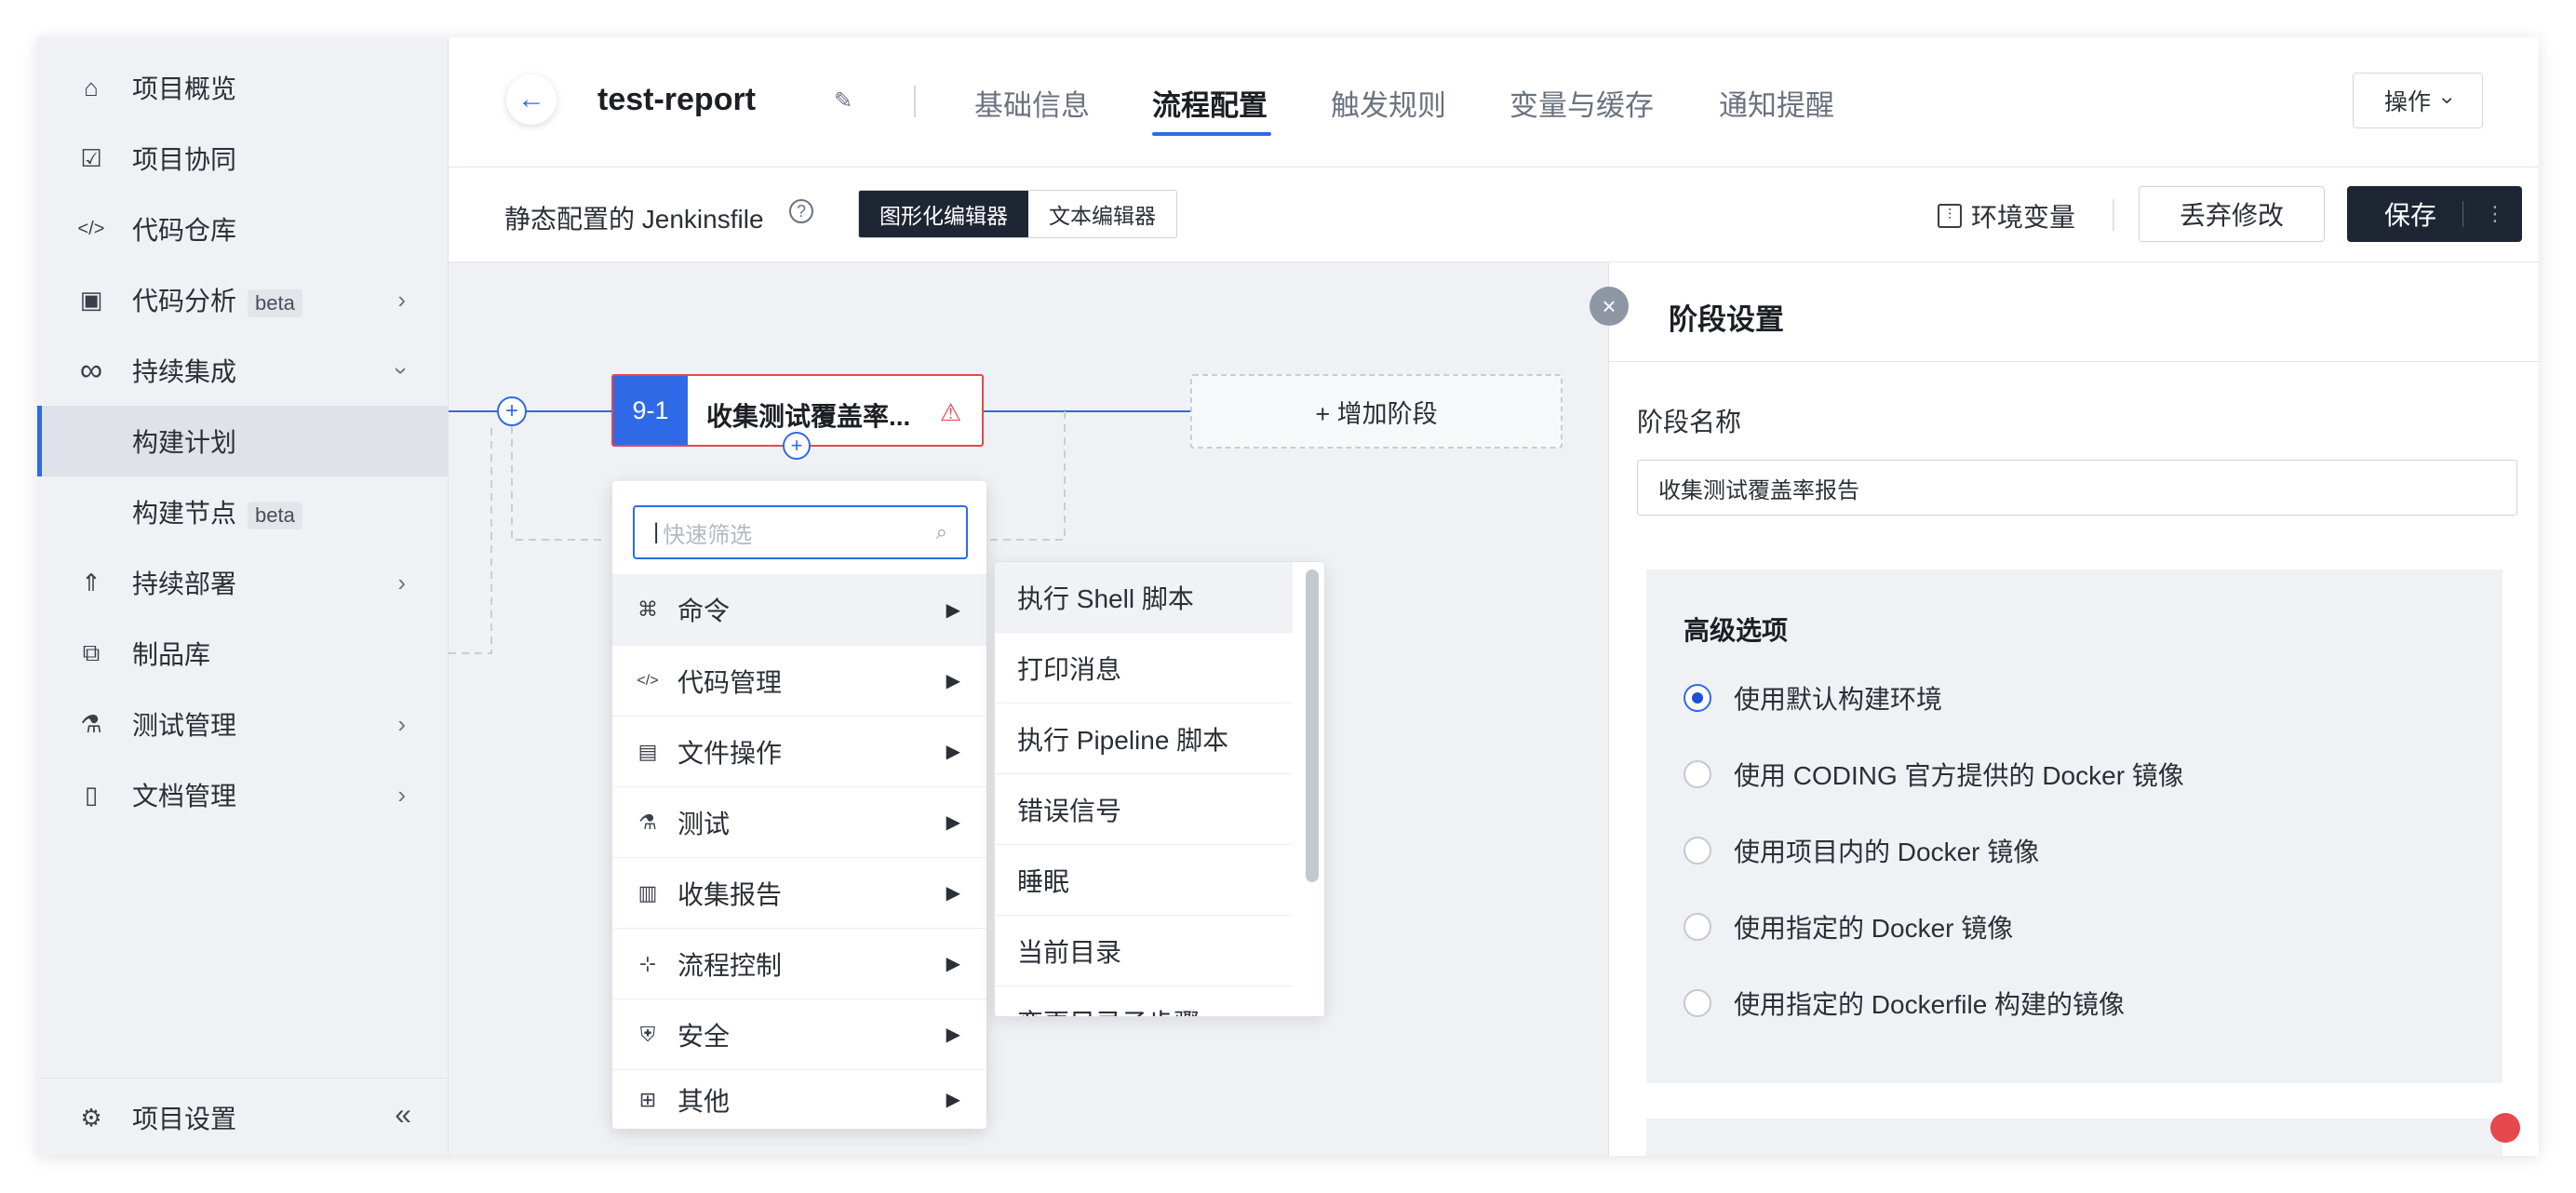 Image resolution: width=2576 pixels, height=1193 pixels. What do you see at coordinates (1144, 597) in the screenshot?
I see `submenu-item: 执行 Shell 脚本` at bounding box center [1144, 597].